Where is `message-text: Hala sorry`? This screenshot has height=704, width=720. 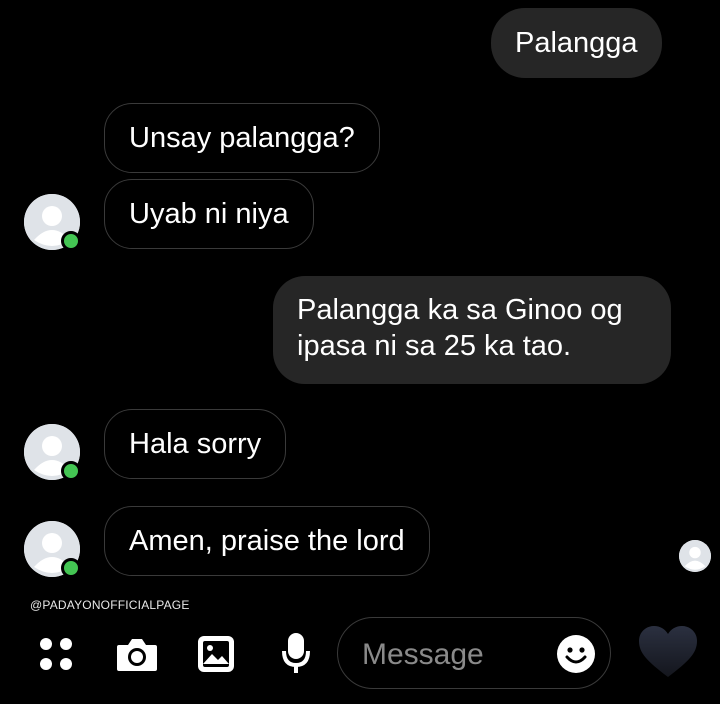 message-text: Hala sorry is located at coordinates (195, 444).